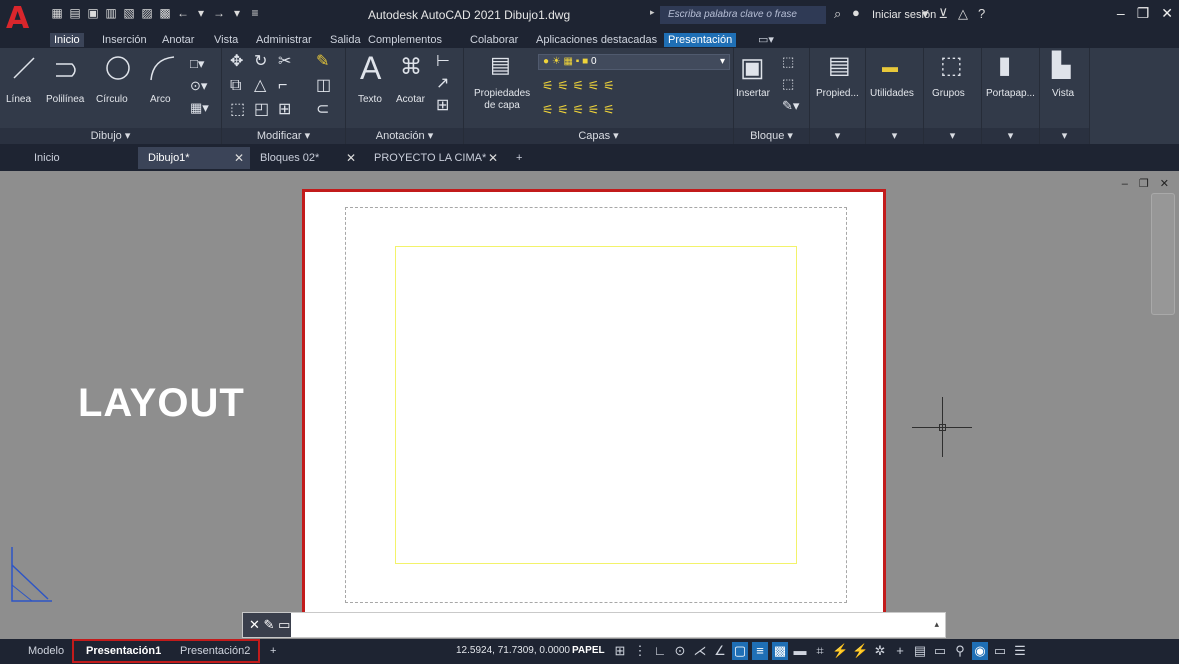 This screenshot has height=664, width=1179. I want to click on offset-icon: ⊂, so click(322, 110).